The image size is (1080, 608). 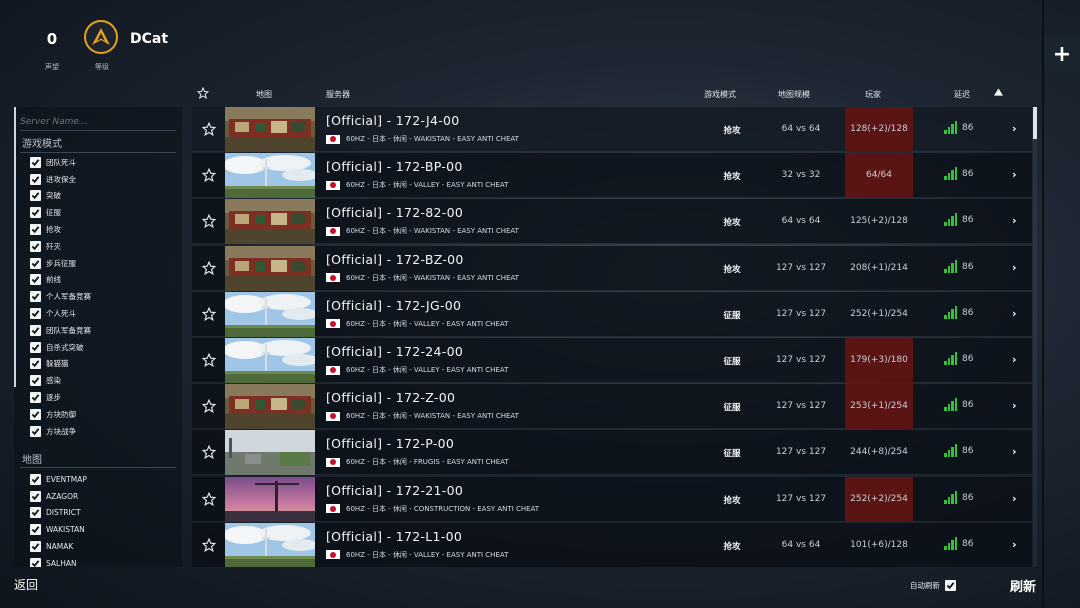 I want to click on filter-label: WAKISTAN, so click(x=65, y=530).